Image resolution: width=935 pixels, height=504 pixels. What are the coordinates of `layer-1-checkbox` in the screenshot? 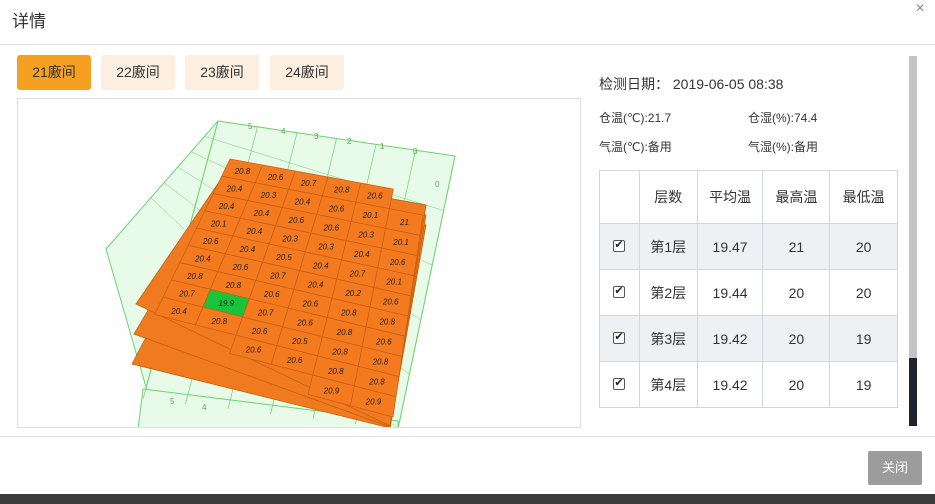 It's located at (619, 245).